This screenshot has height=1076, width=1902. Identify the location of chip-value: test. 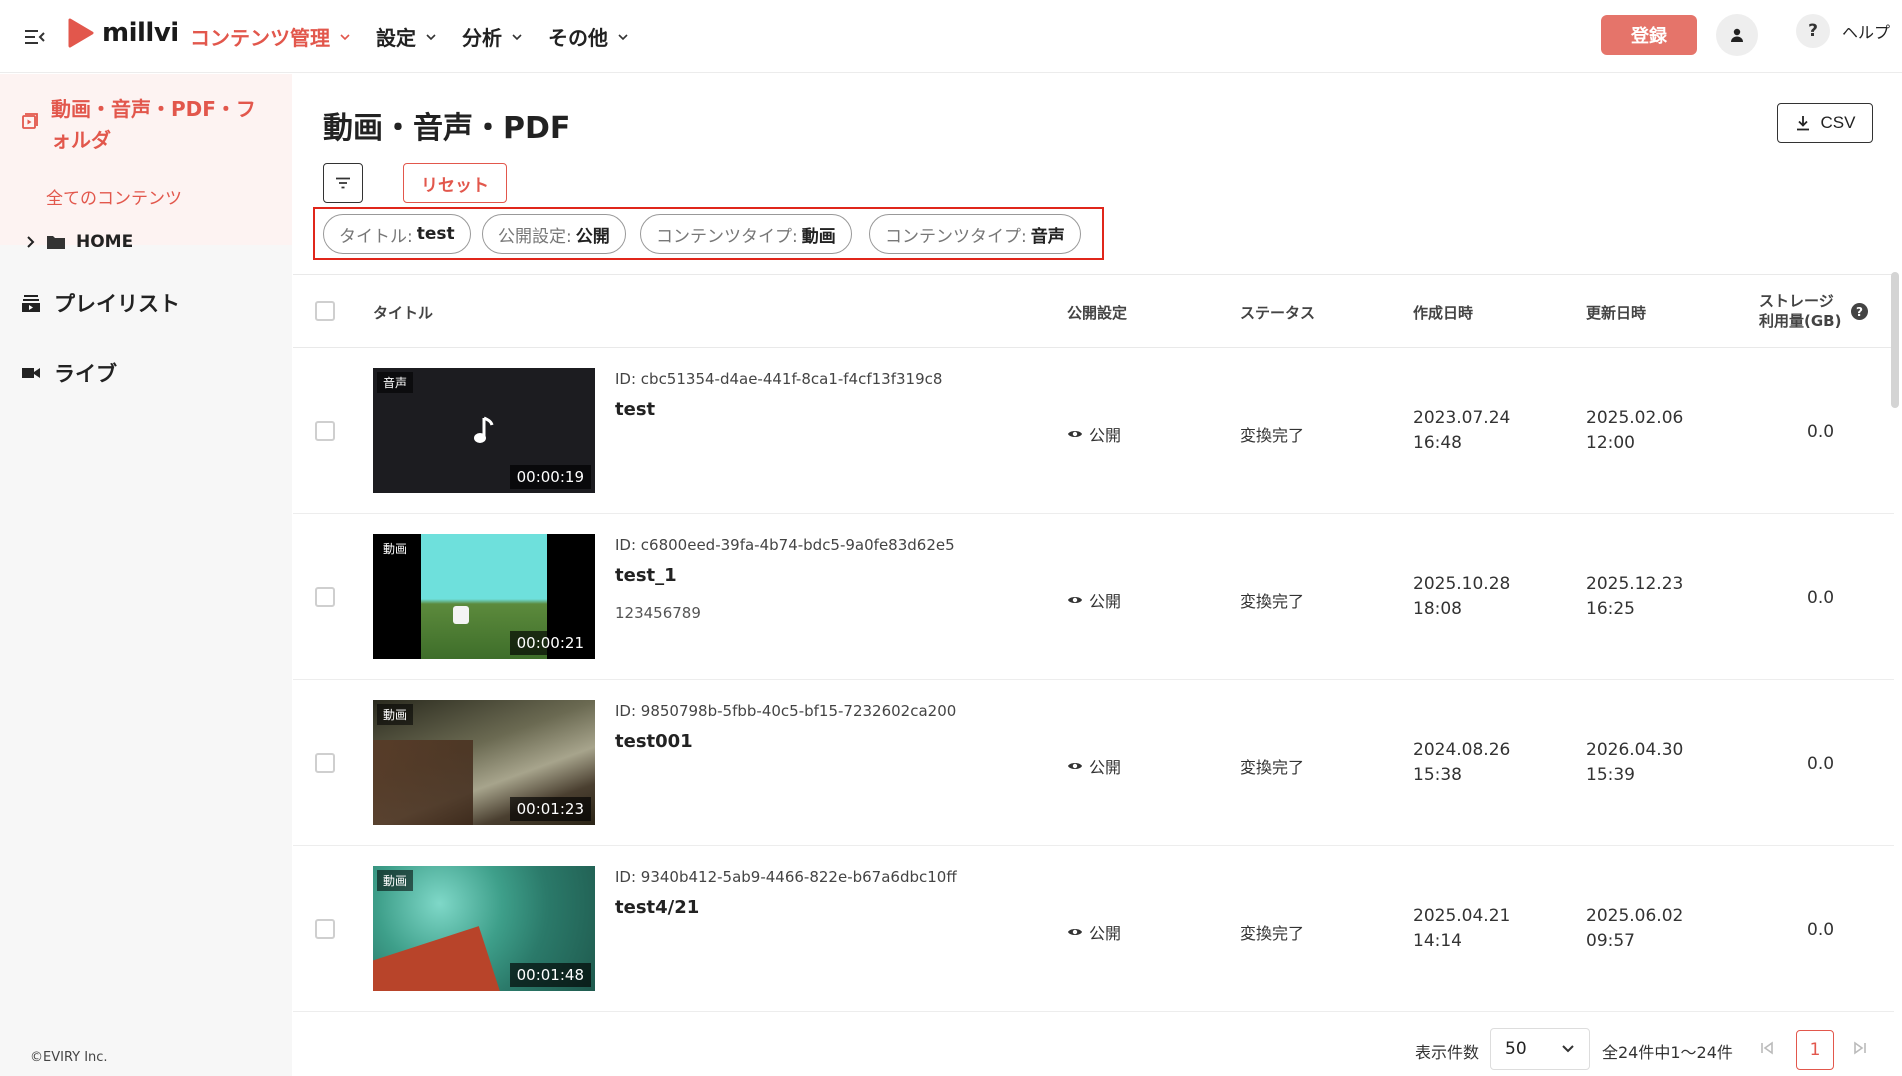
(435, 234).